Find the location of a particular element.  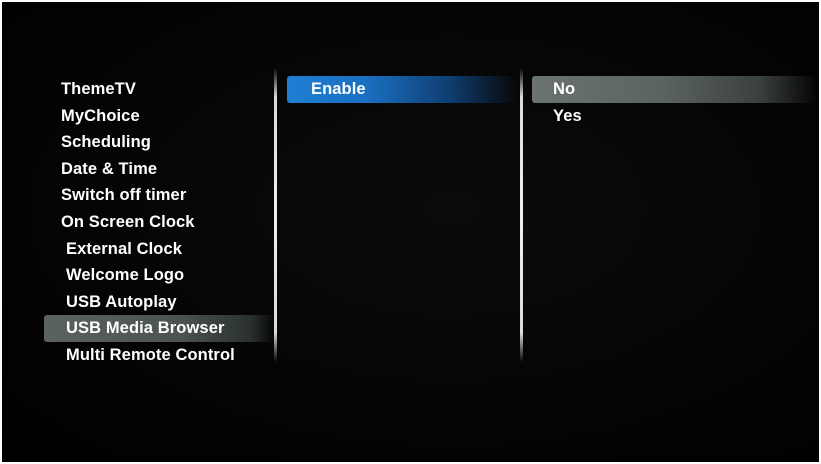

menu-item-label: Welcome Logo is located at coordinates (125, 275).